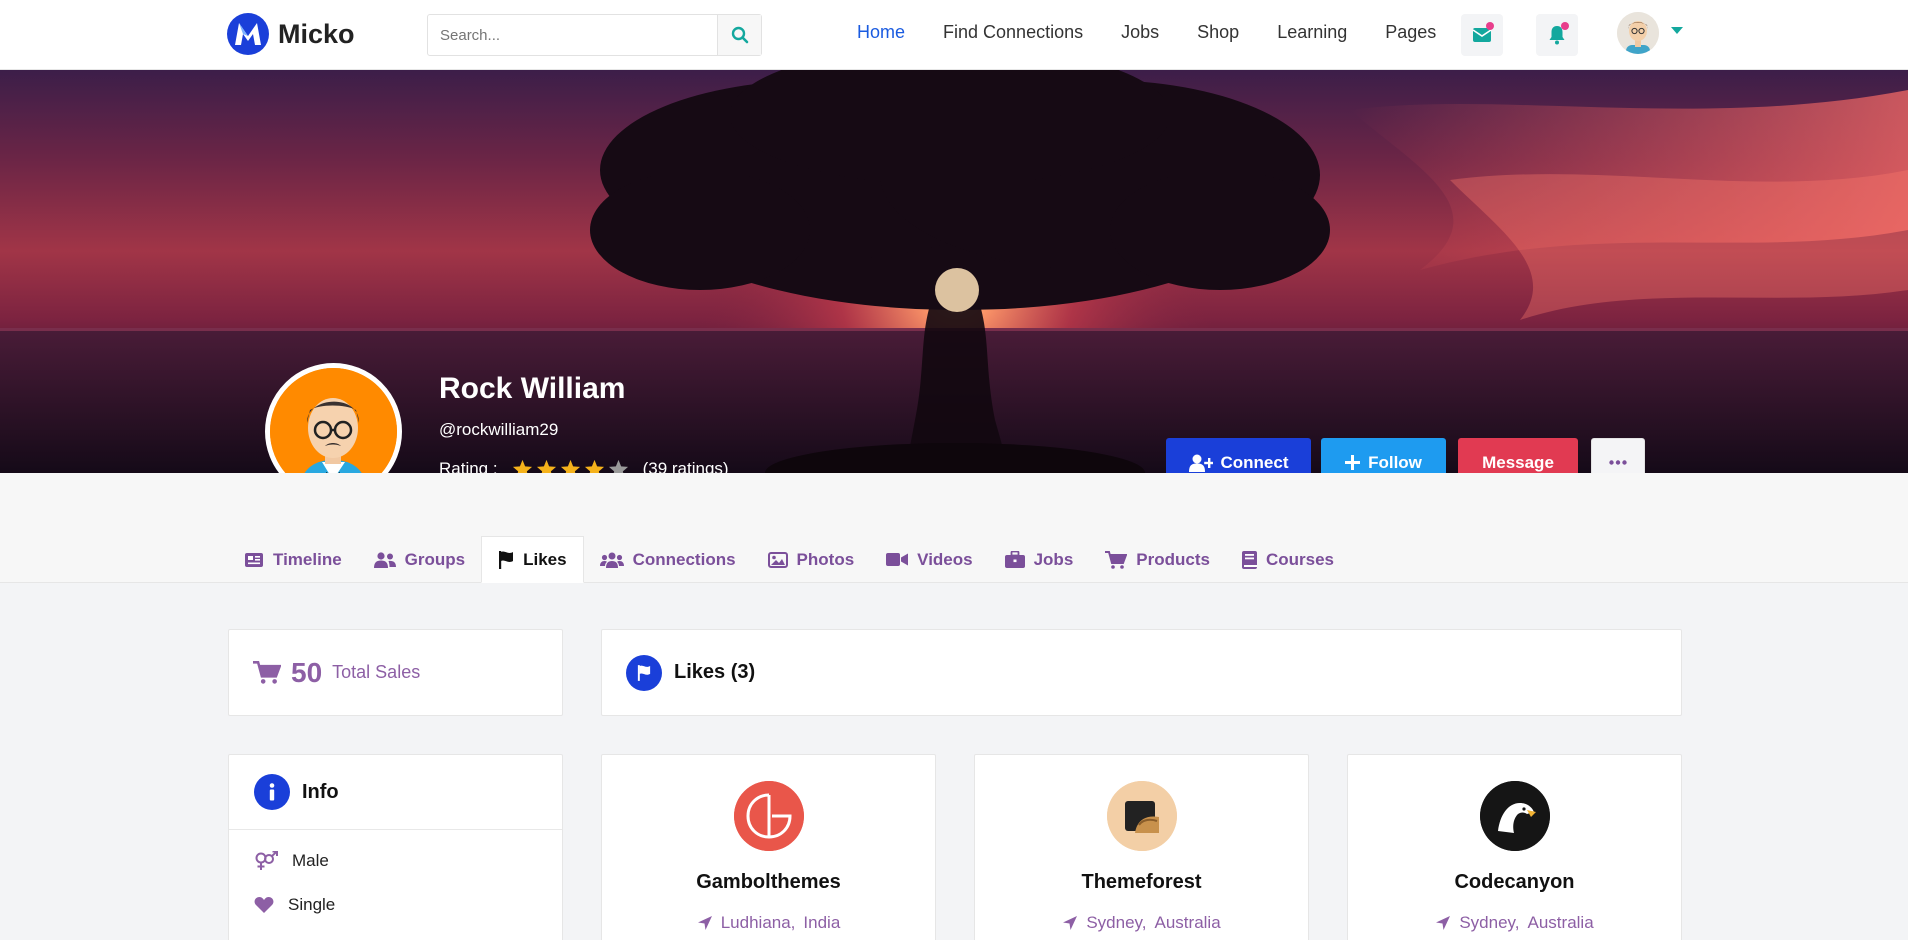  Describe the element at coordinates (768, 816) in the screenshot. I see `gambolthemes-logo` at that location.